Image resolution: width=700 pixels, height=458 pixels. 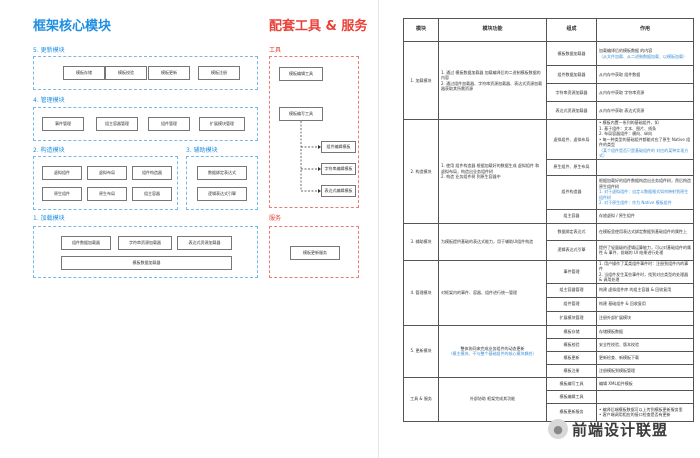 I want to click on watermark-text: 前端设计联盟, so click(x=620, y=429).